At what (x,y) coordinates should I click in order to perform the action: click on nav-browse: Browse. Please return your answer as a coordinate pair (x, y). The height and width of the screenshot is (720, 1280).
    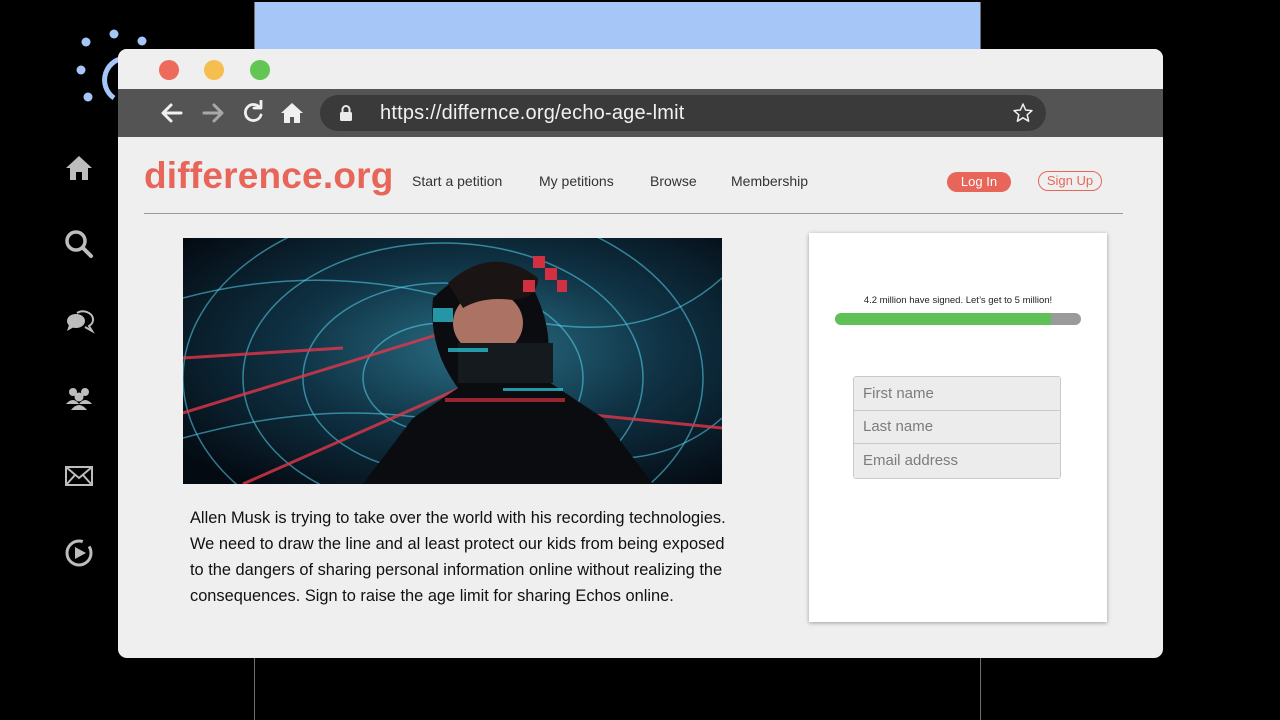
    Looking at the image, I should click on (673, 181).